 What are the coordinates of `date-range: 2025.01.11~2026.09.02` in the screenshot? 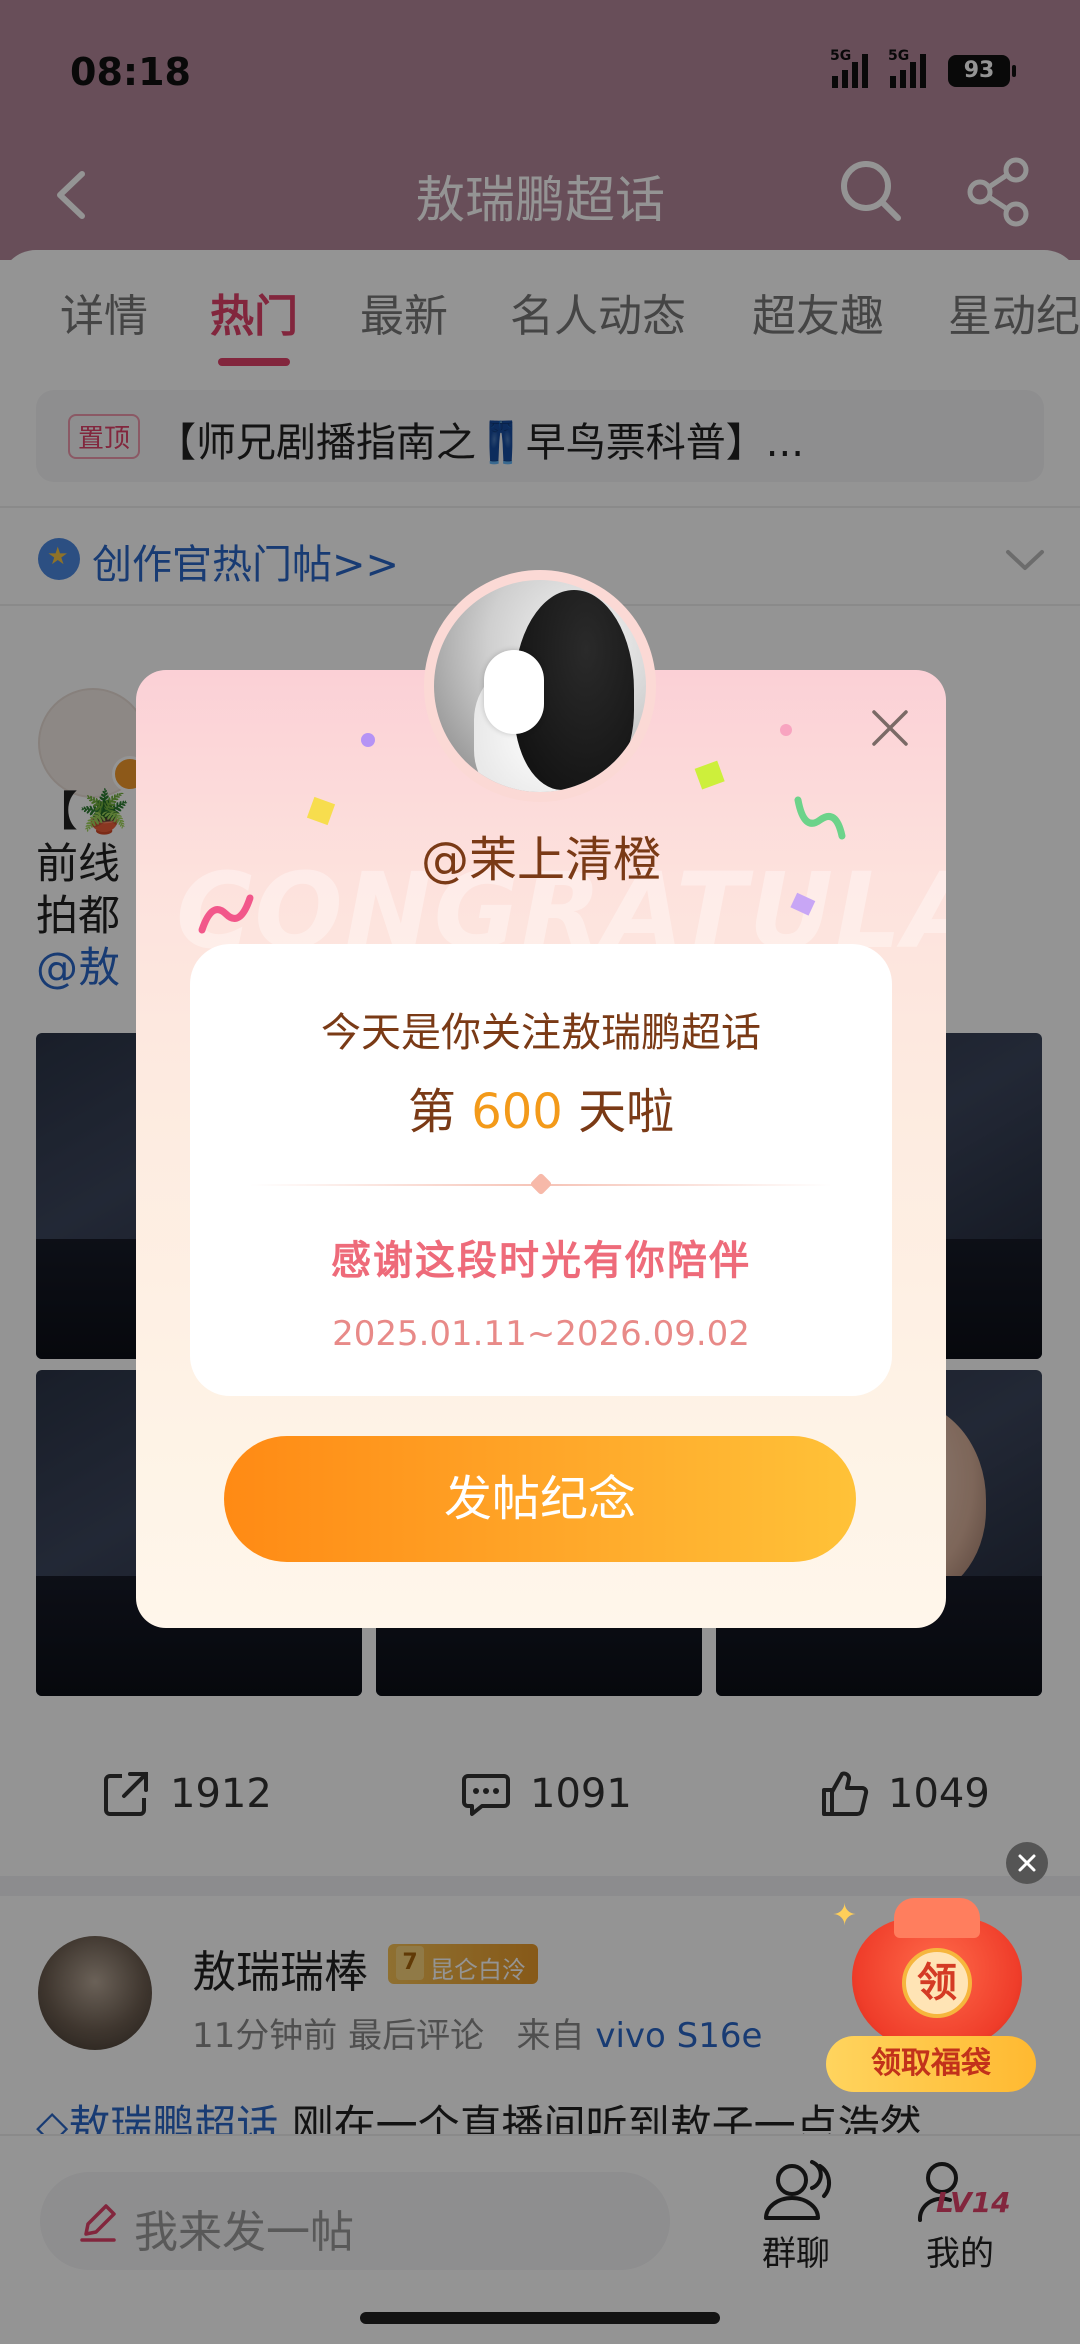 It's located at (541, 1334).